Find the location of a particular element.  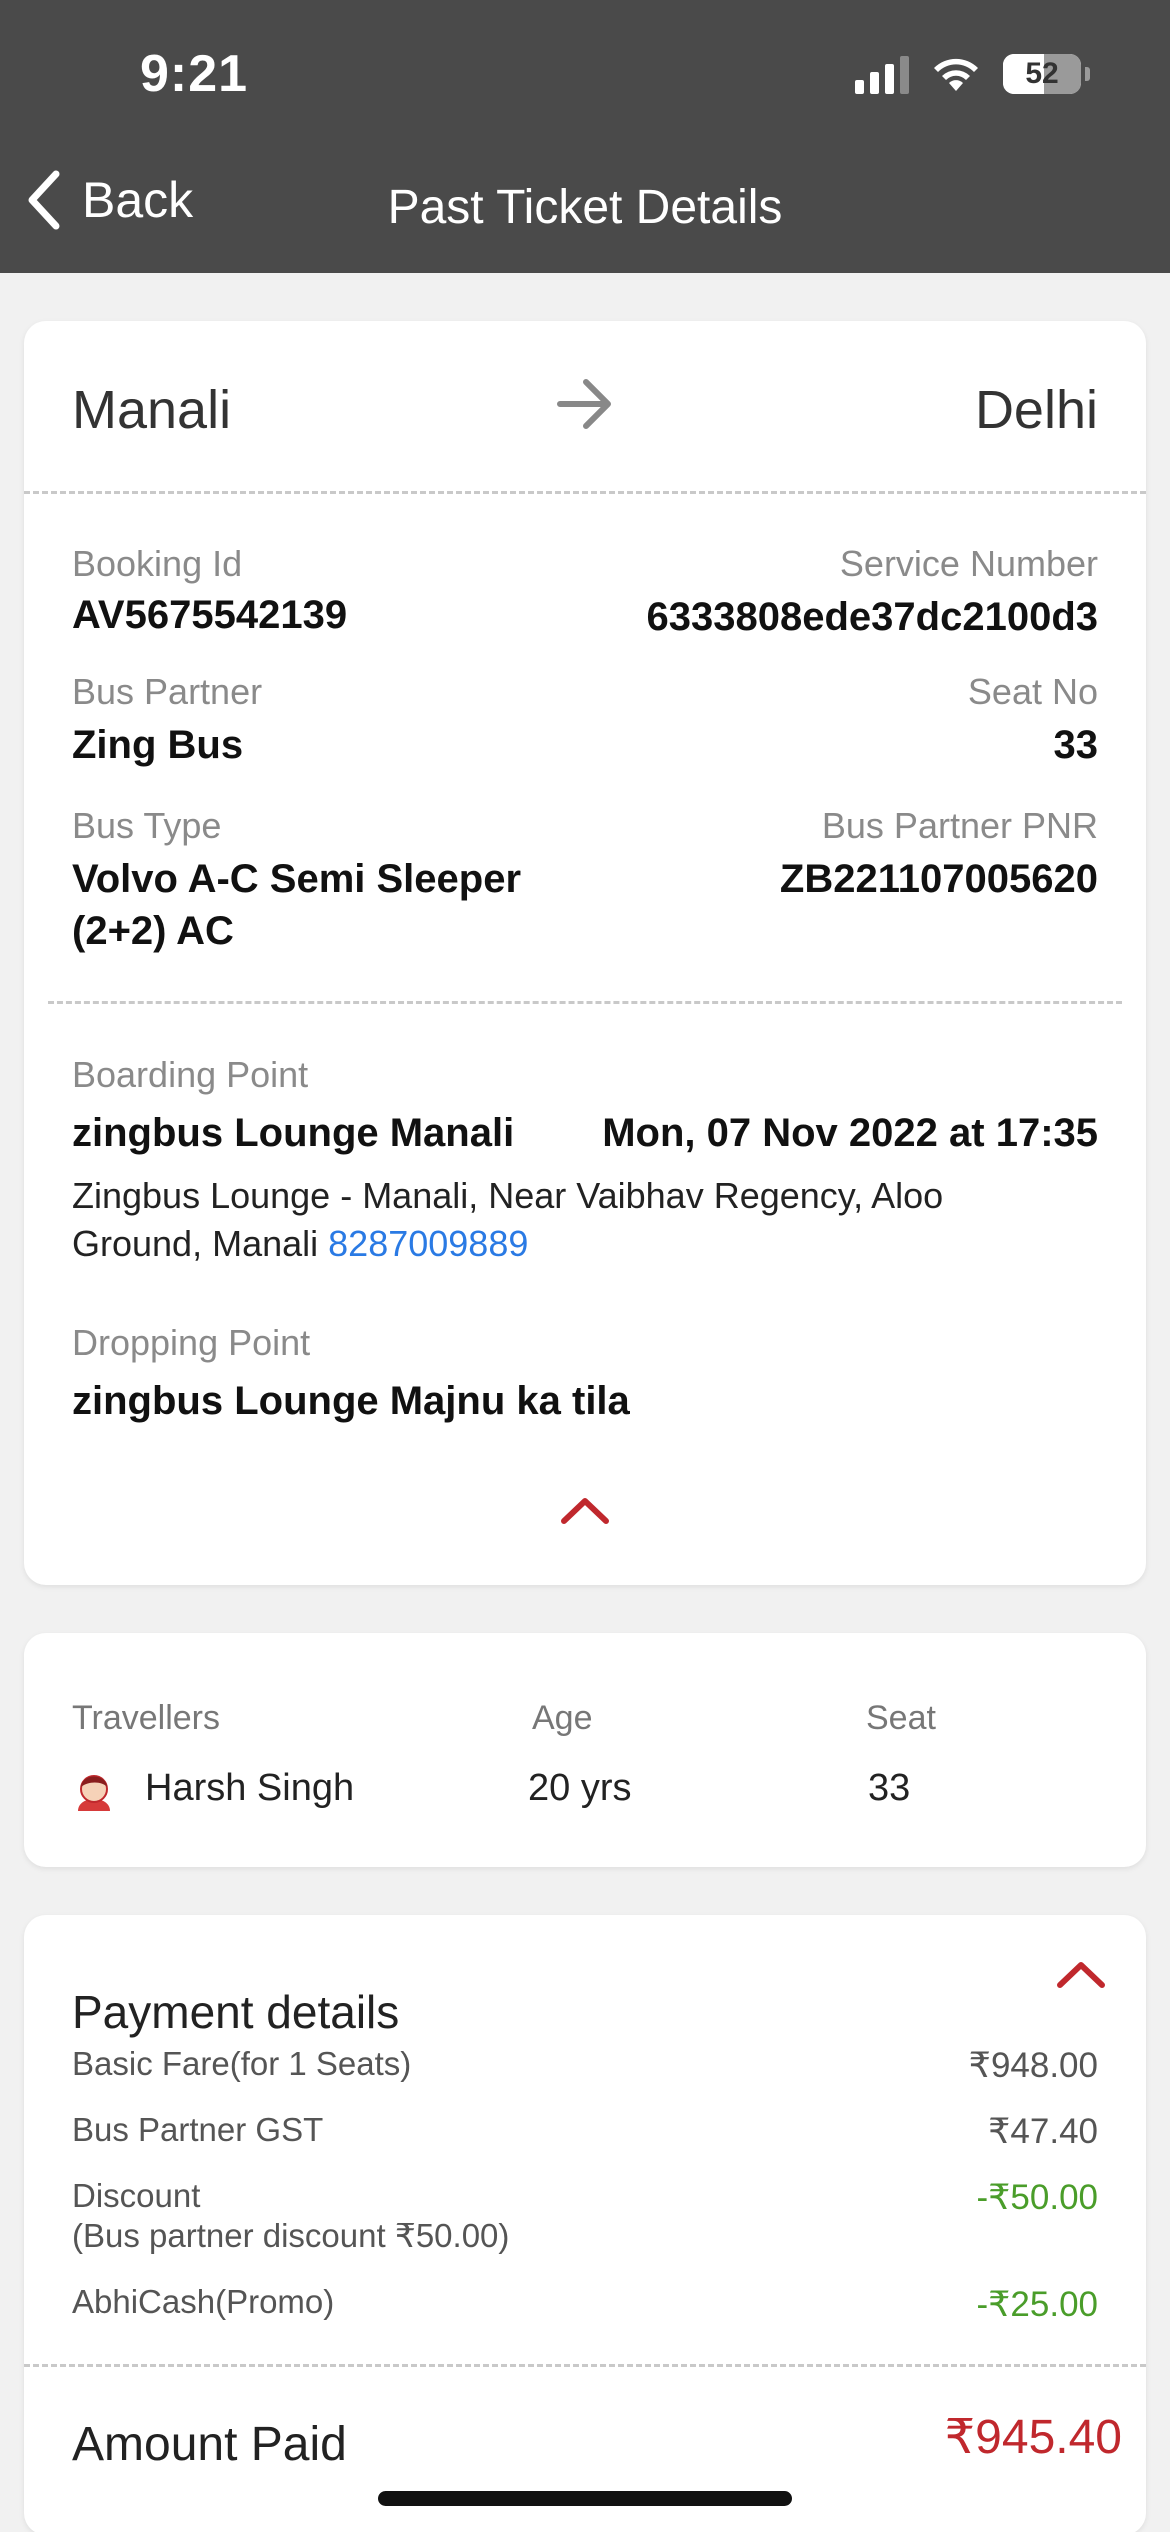

dropping-point-label: Dropping Point is located at coordinates (191, 1342).